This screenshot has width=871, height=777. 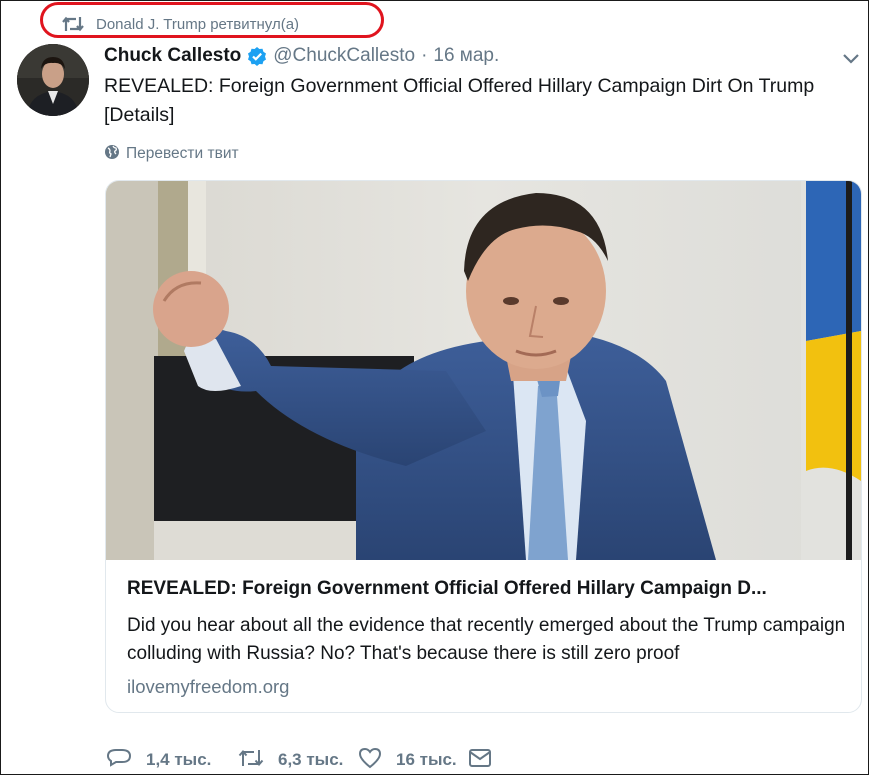 I want to click on direct-message-button, so click(x=480, y=760).